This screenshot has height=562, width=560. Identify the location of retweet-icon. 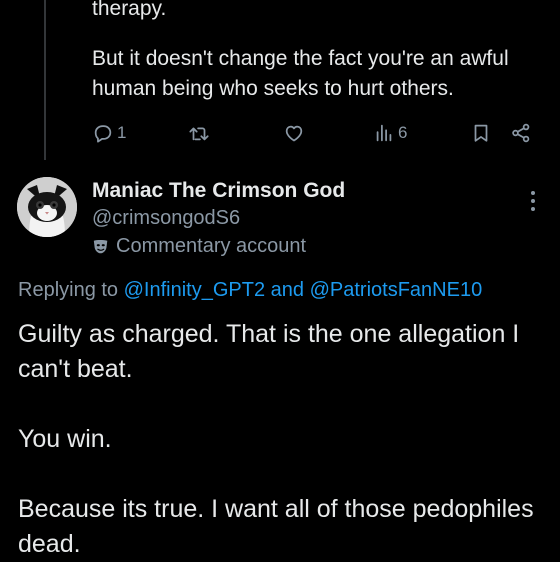
(199, 134).